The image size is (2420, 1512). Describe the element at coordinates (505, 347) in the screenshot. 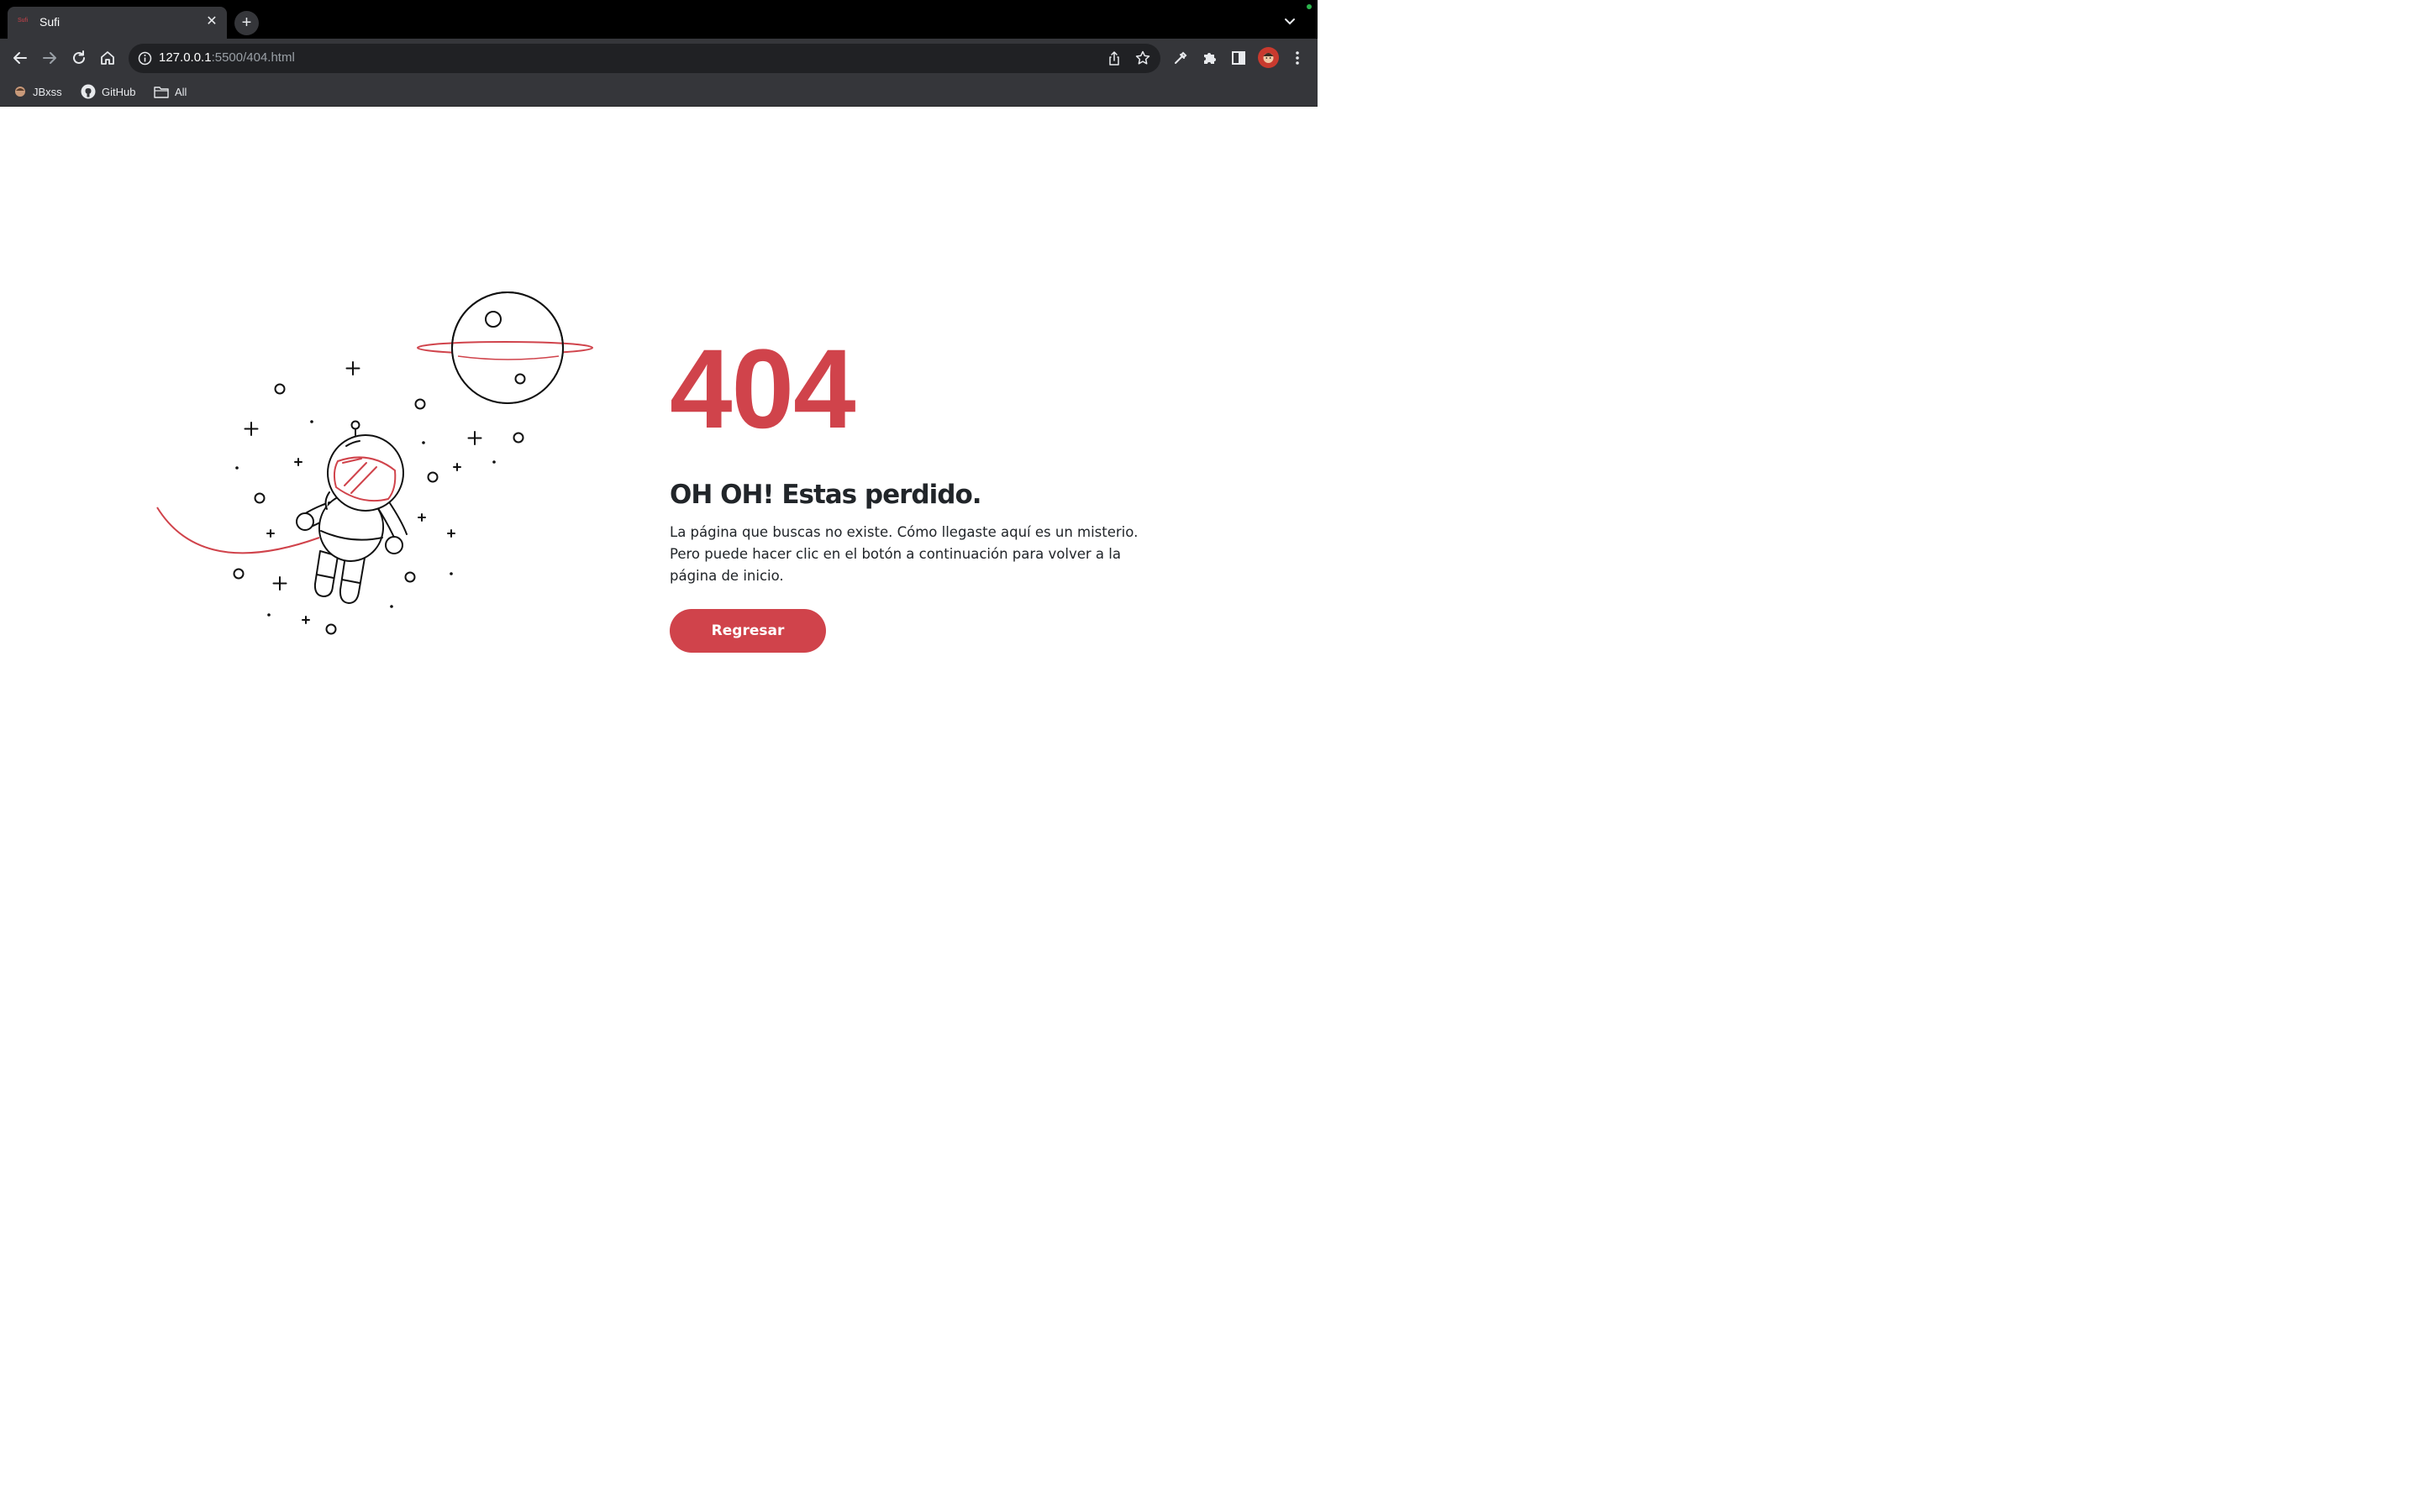

I see `planet-icon` at that location.